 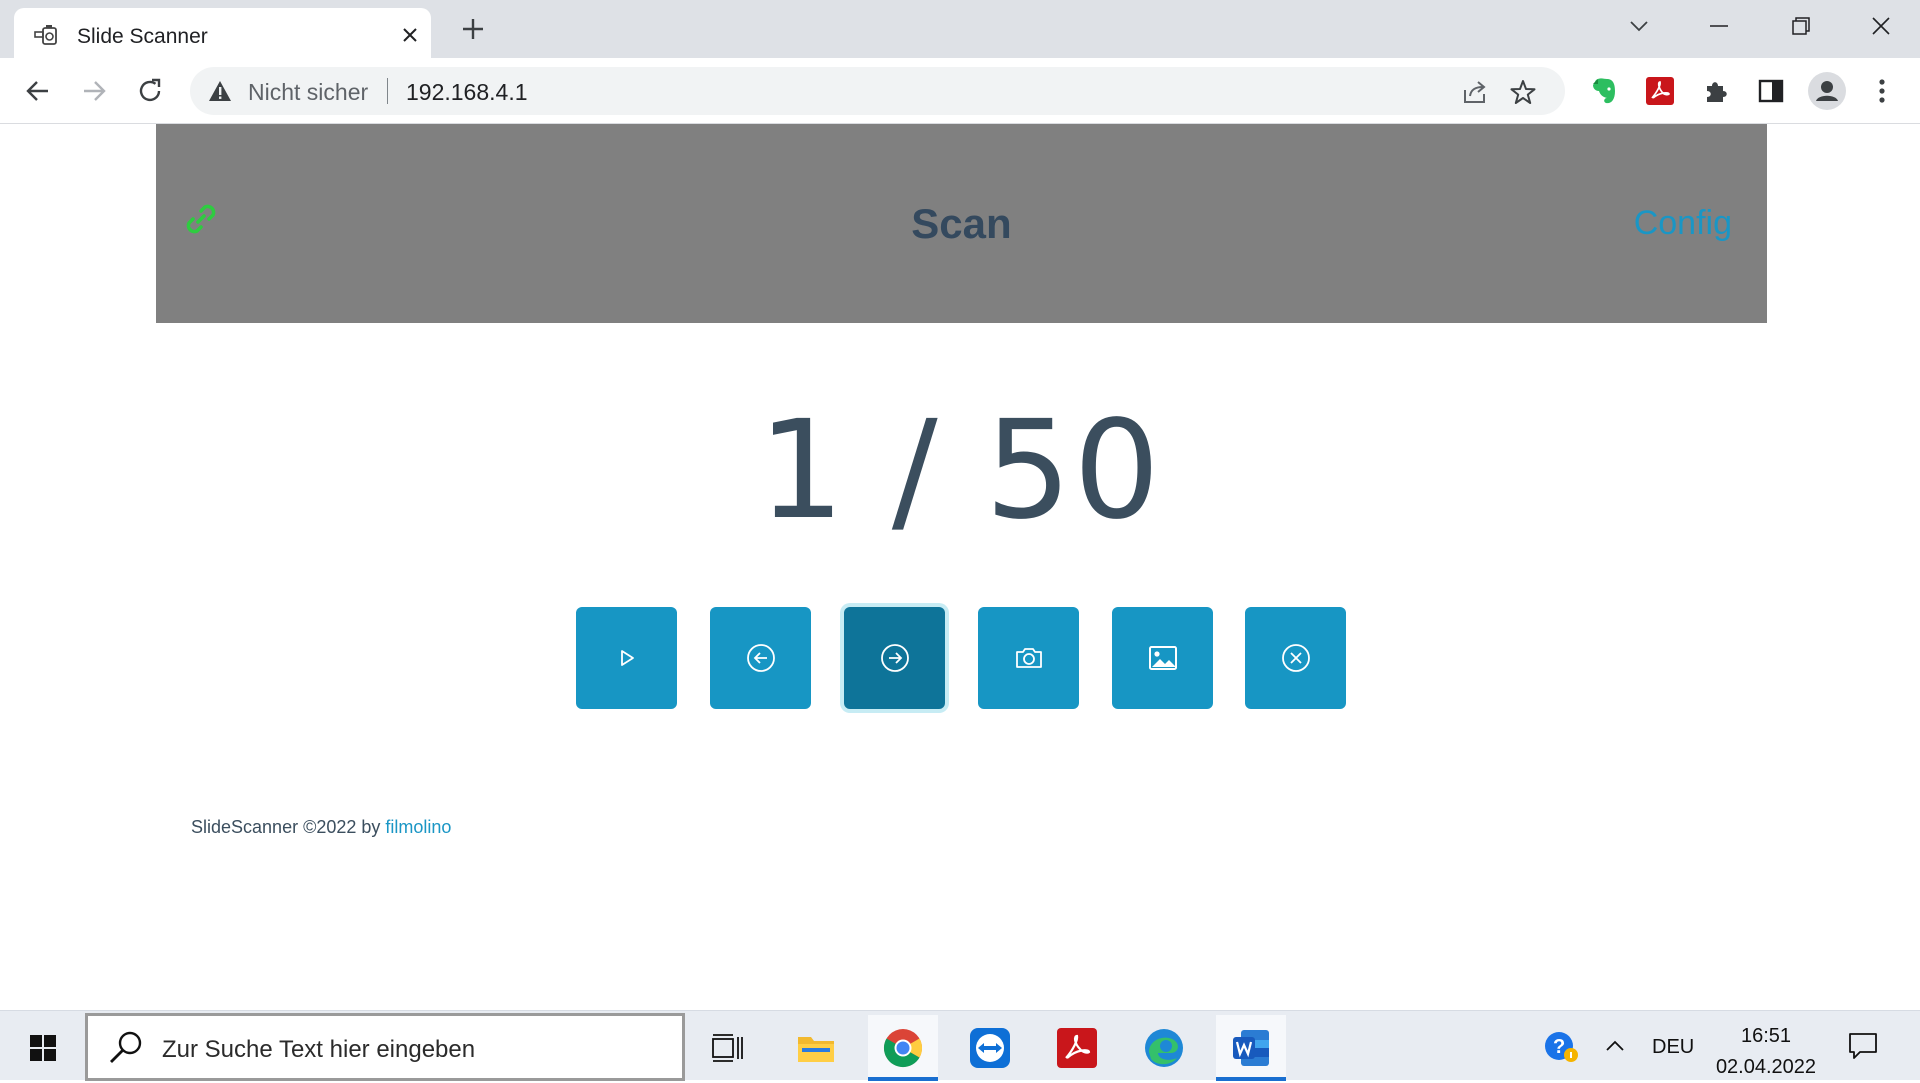 What do you see at coordinates (1523, 92) in the screenshot?
I see `bookmark-star-icon` at bounding box center [1523, 92].